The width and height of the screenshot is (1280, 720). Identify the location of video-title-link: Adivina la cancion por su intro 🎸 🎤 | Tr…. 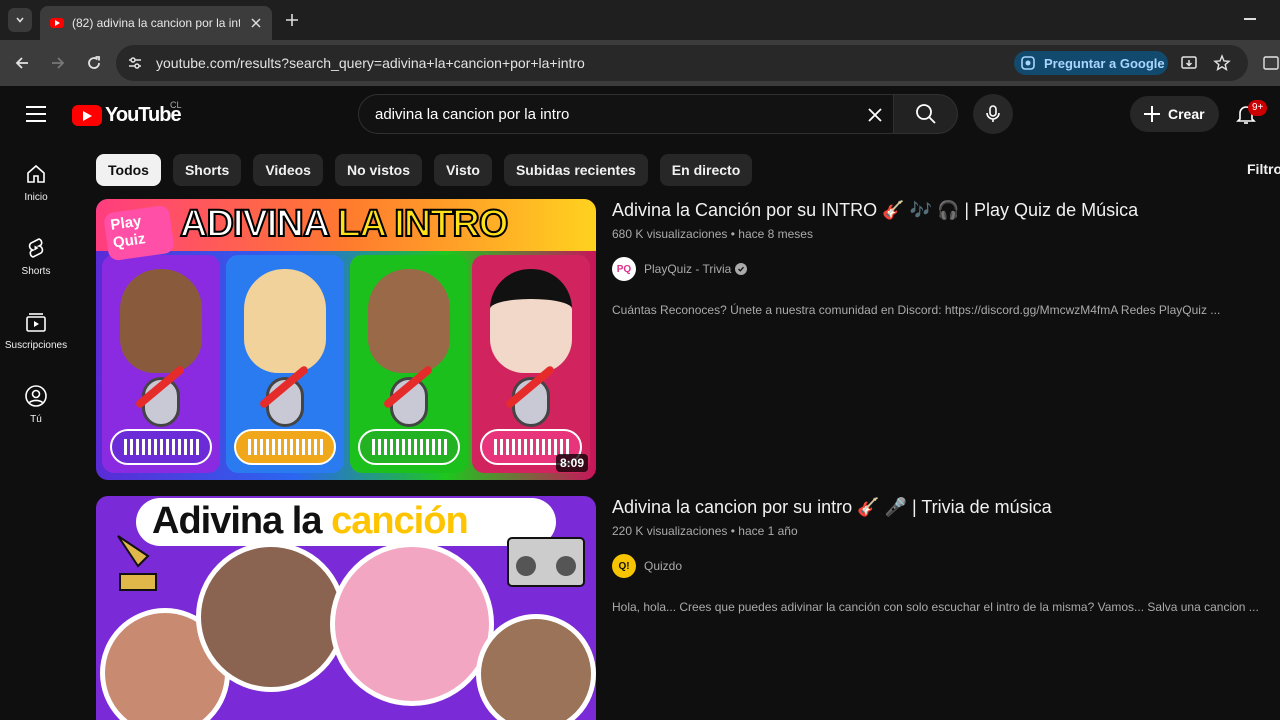
(946, 507).